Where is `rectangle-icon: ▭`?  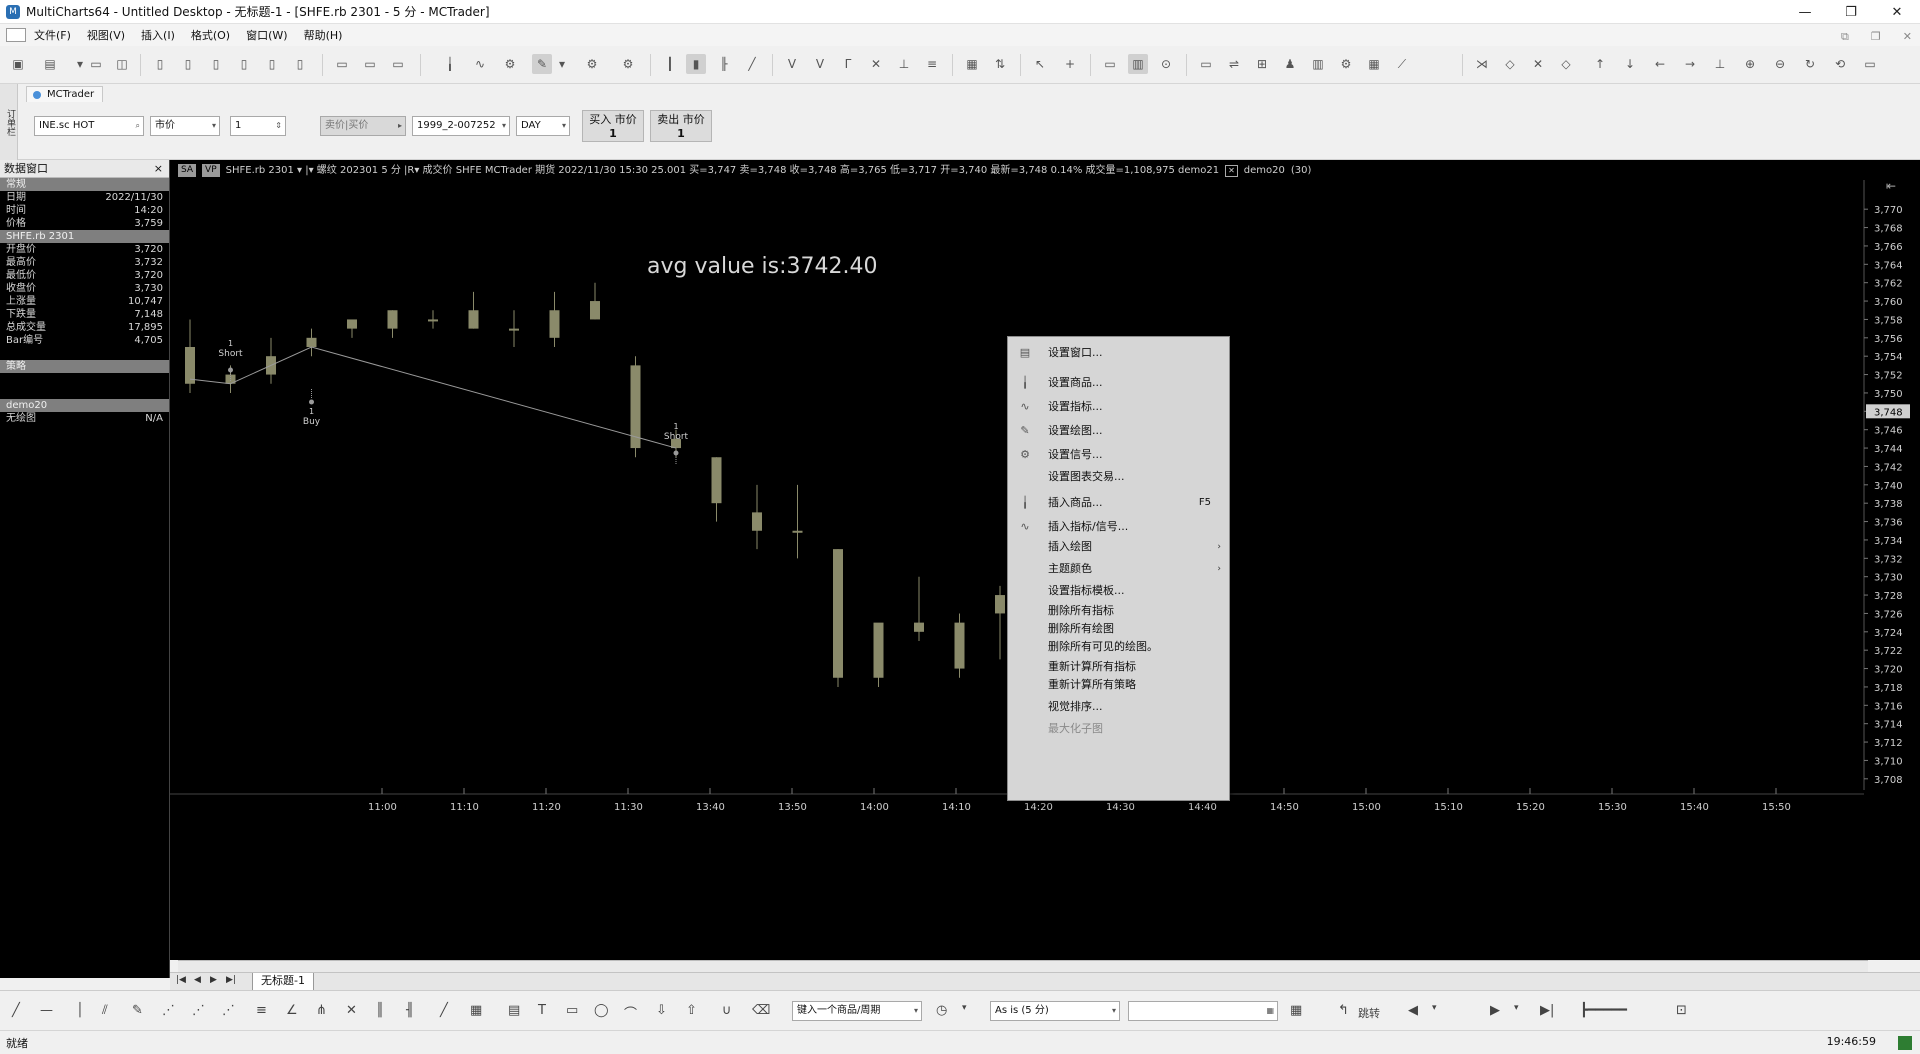 rectangle-icon: ▭ is located at coordinates (572, 1010).